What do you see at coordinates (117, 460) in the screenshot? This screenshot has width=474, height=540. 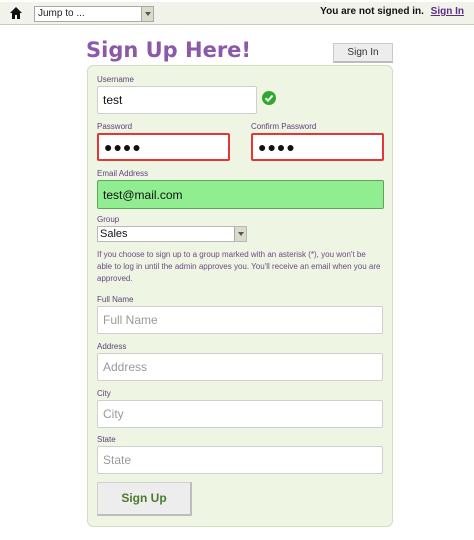 I see `state-placeholder: State` at bounding box center [117, 460].